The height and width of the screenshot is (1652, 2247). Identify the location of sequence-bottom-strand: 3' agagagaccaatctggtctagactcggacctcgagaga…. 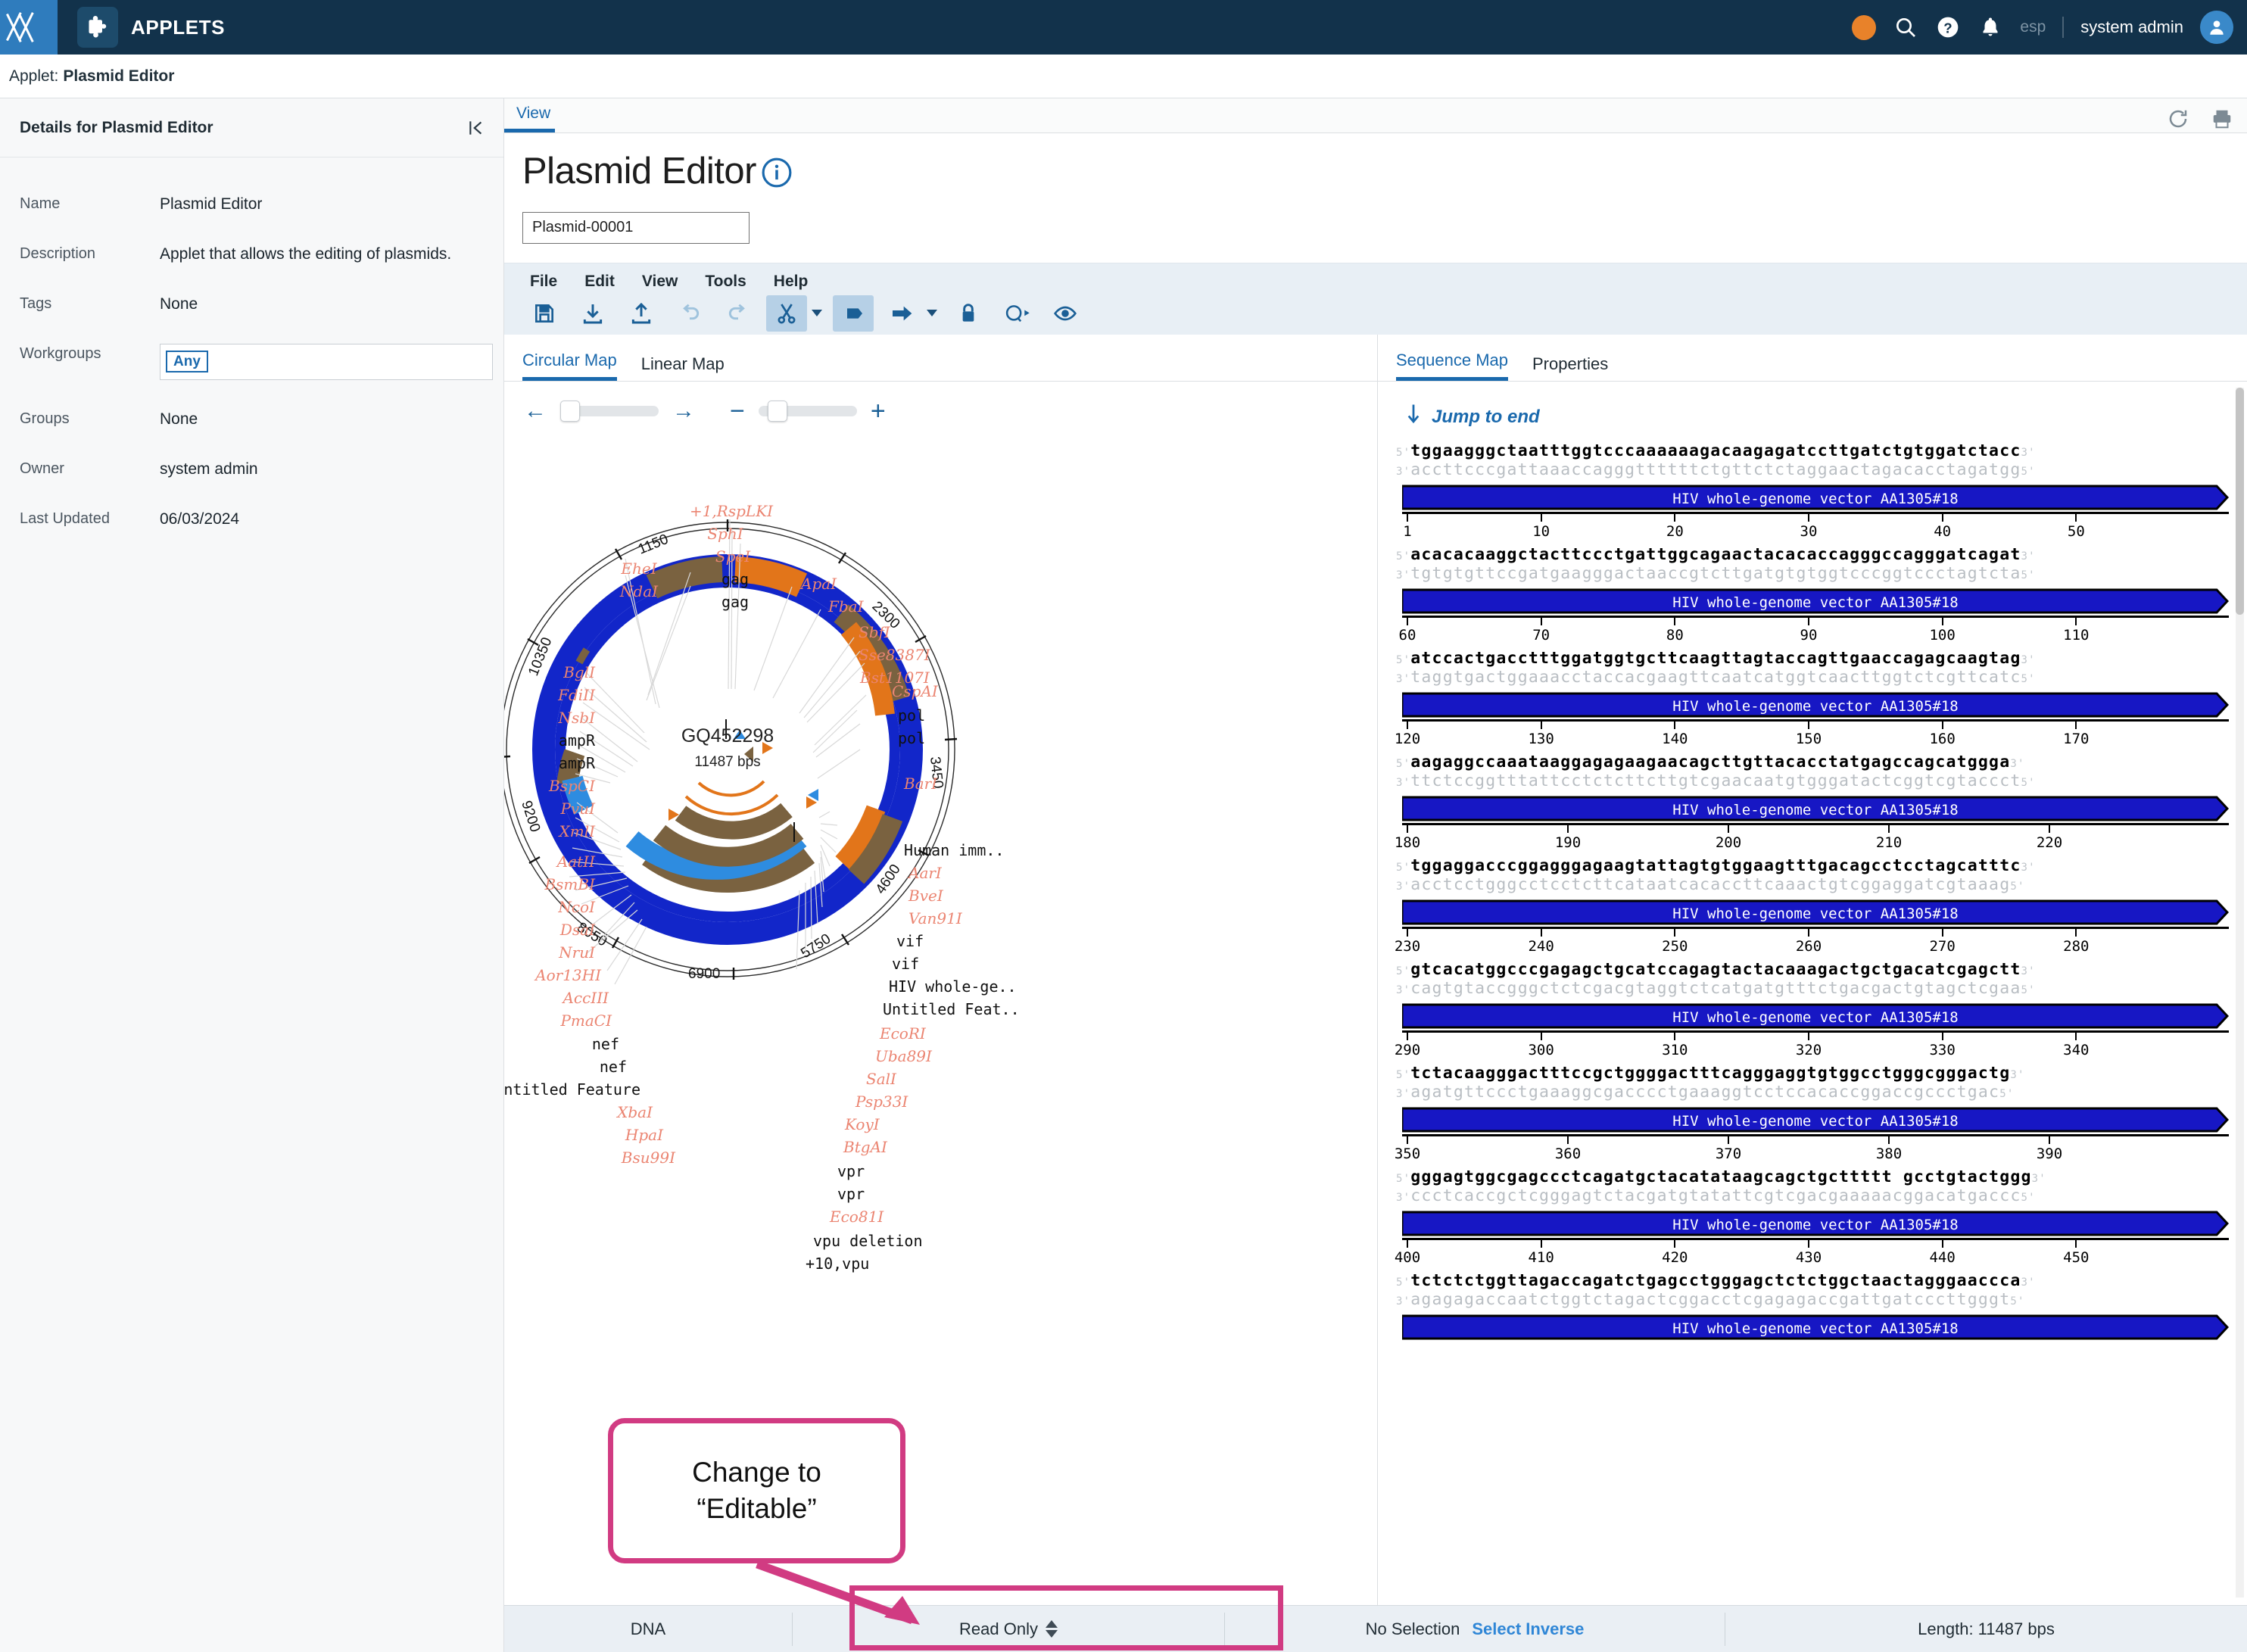
(1821, 1299).